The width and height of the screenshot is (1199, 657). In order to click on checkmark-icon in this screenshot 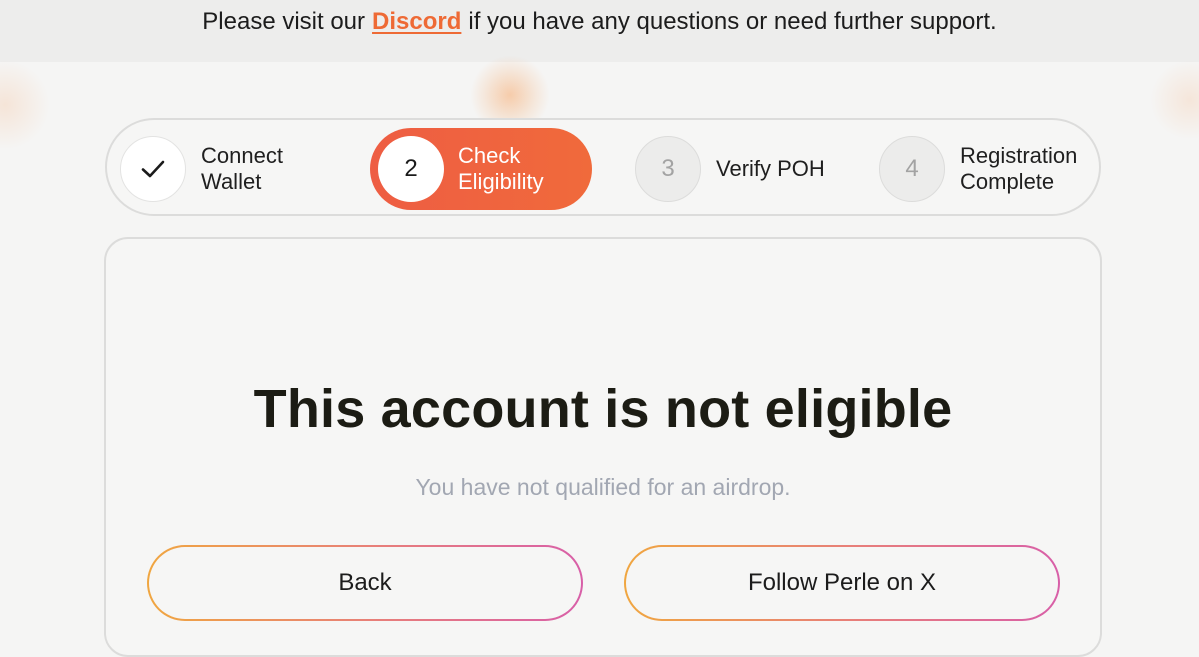, I will do `click(153, 169)`.